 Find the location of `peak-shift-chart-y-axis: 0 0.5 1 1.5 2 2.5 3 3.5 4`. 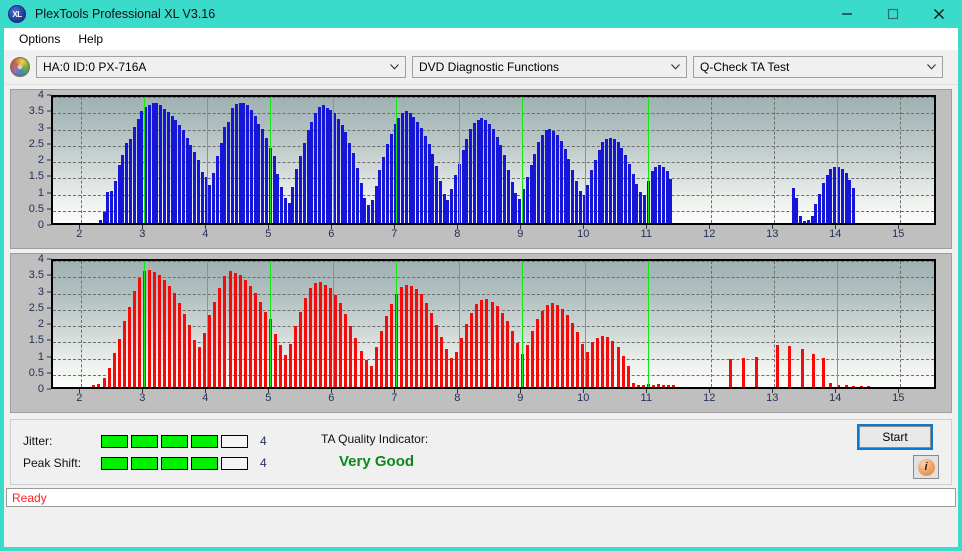

peak-shift-chart-y-axis: 0 0.5 1 1.5 2 2.5 3 3.5 4 is located at coordinates (31, 324).